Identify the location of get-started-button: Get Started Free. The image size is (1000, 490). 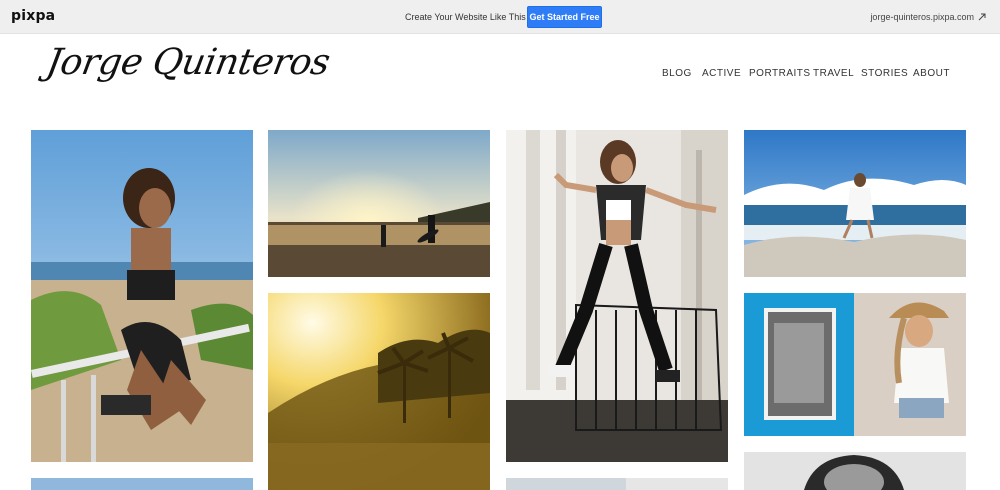
(564, 17).